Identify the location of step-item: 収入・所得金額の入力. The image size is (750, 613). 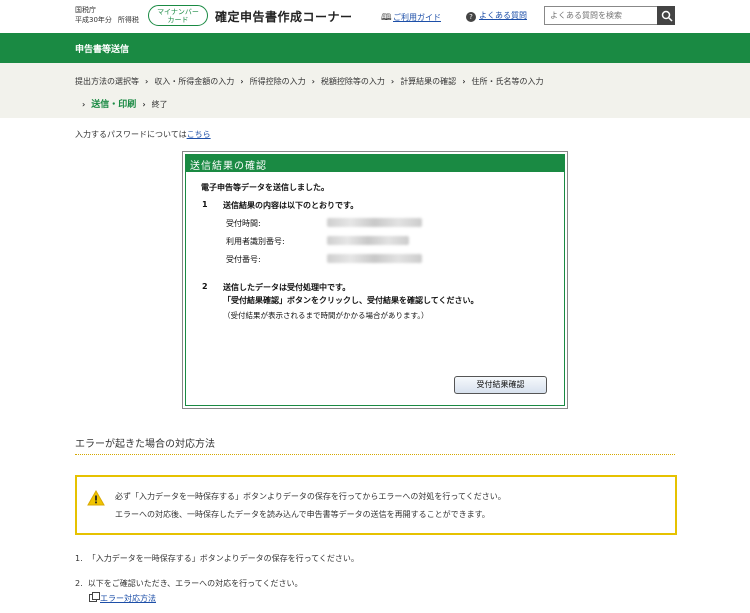
(194, 81).